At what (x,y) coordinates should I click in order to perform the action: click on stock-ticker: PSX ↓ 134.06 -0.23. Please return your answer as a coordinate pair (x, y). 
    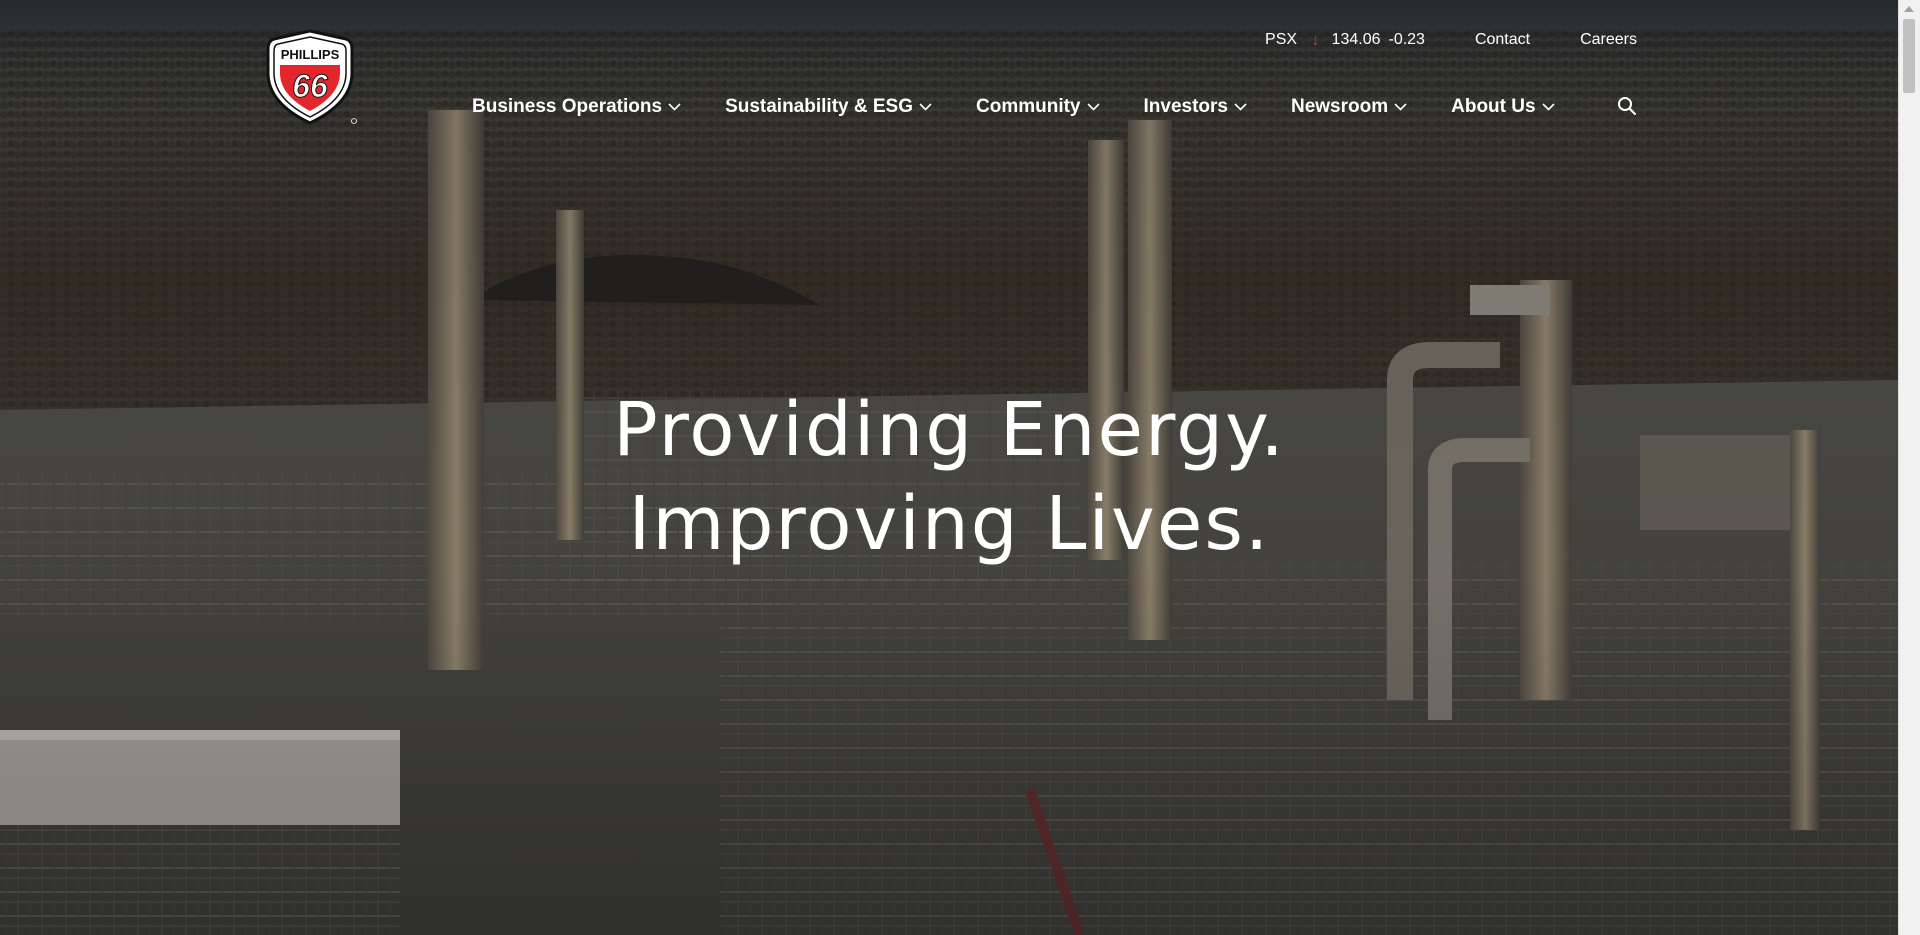
    Looking at the image, I should click on (1345, 40).